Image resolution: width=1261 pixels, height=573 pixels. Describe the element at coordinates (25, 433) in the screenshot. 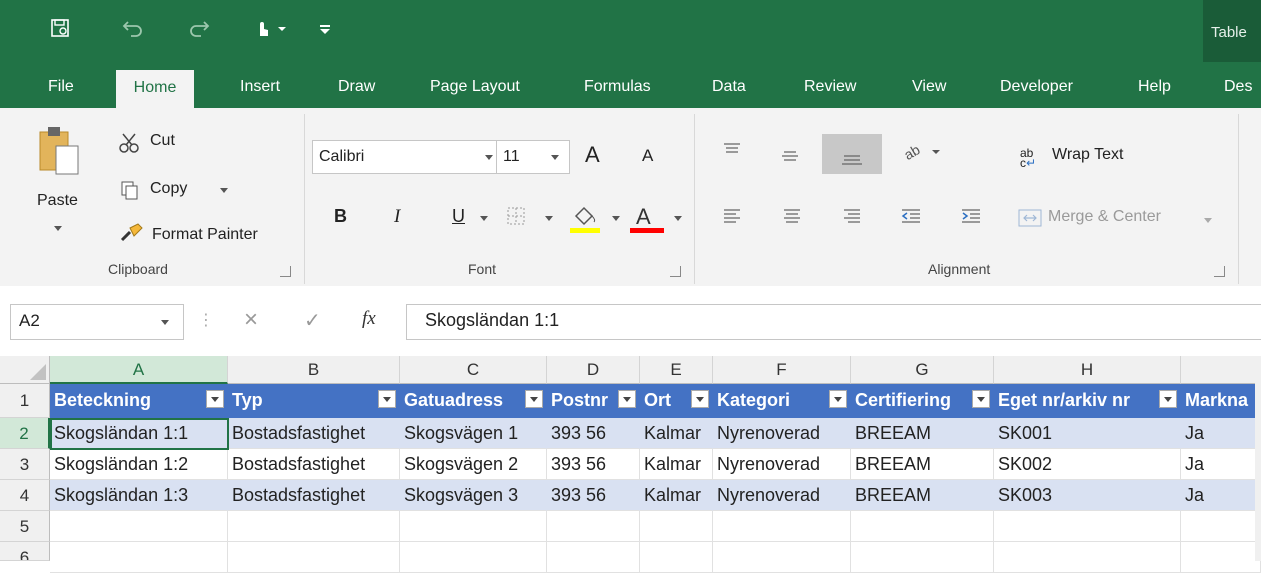

I see `row-header-2: 2` at that location.